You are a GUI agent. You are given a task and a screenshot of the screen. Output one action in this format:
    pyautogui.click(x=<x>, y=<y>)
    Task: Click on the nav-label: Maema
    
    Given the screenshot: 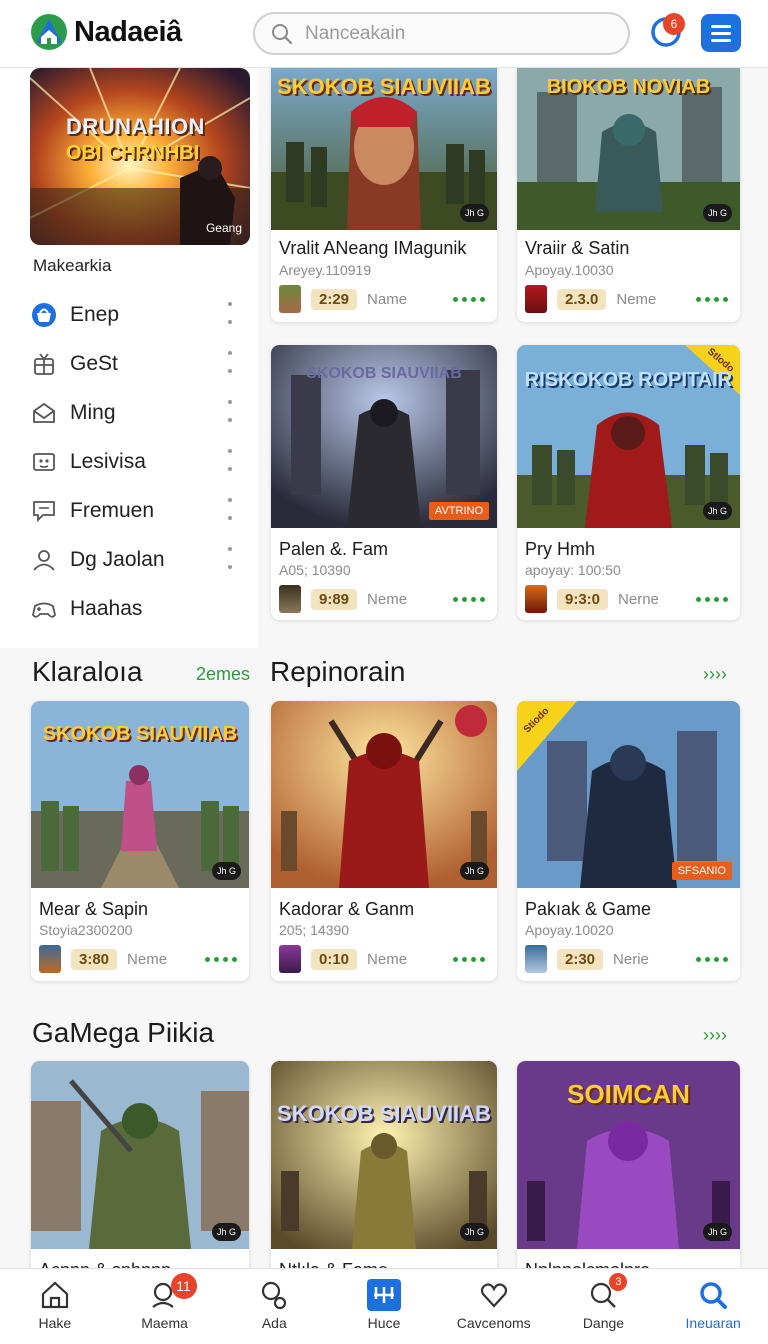 What is the action you would take?
    pyautogui.click(x=164, y=1323)
    